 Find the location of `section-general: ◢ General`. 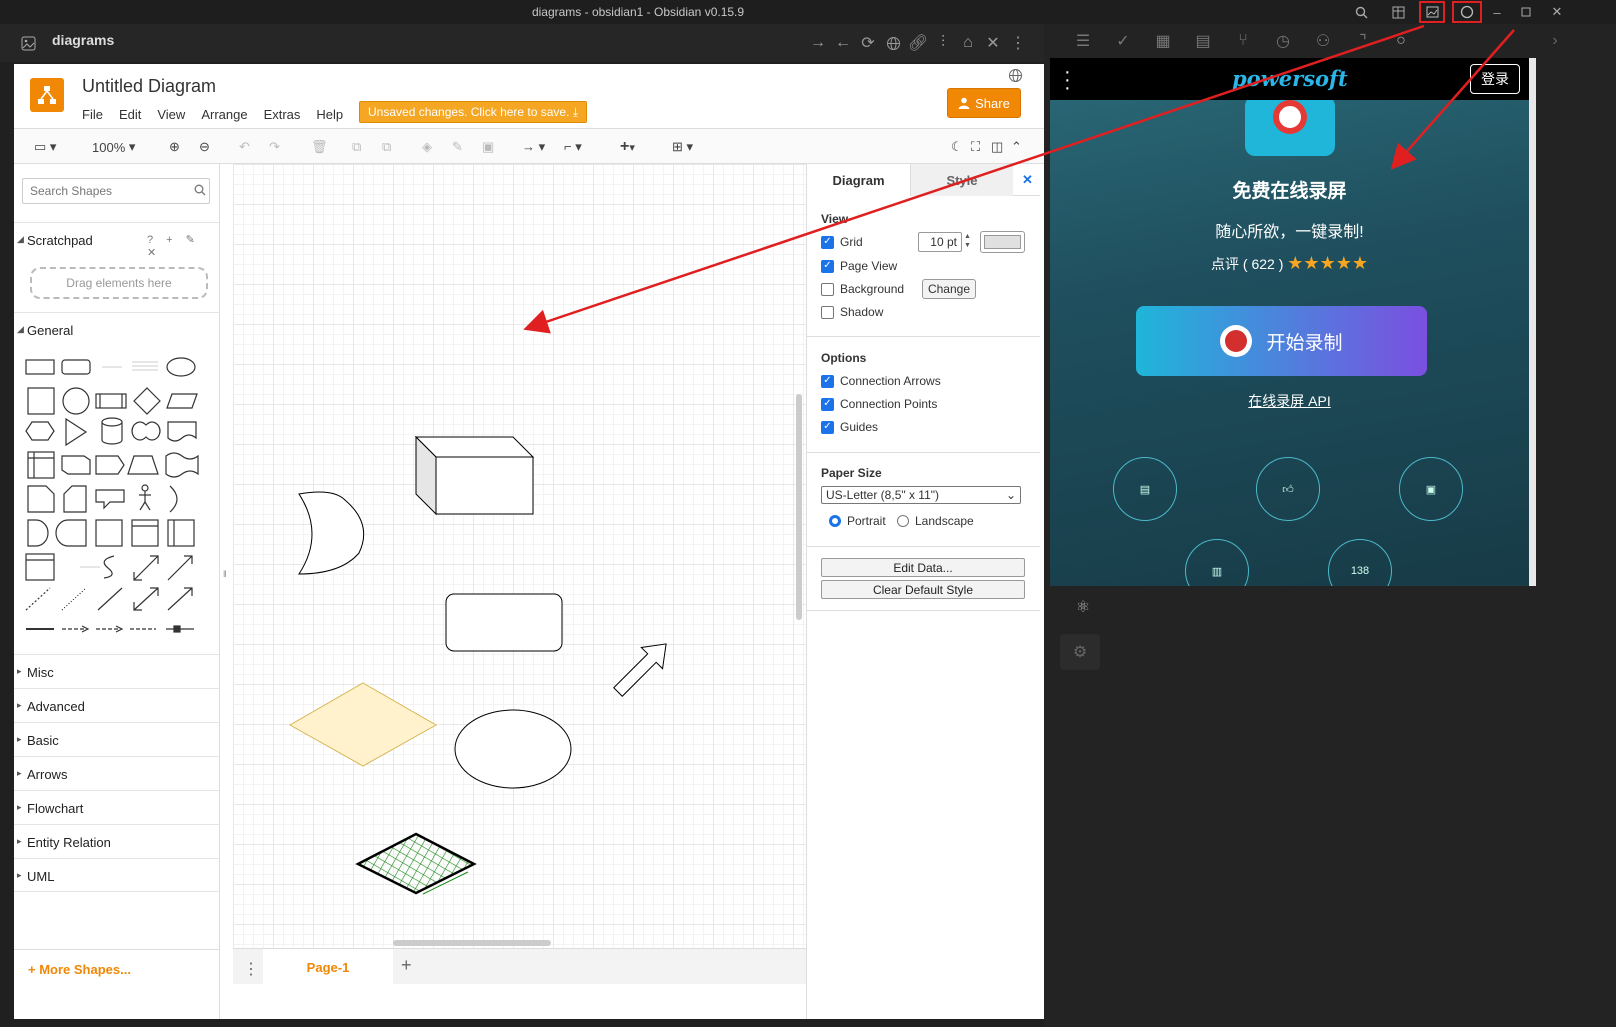

section-general: ◢ General is located at coordinates (117, 329).